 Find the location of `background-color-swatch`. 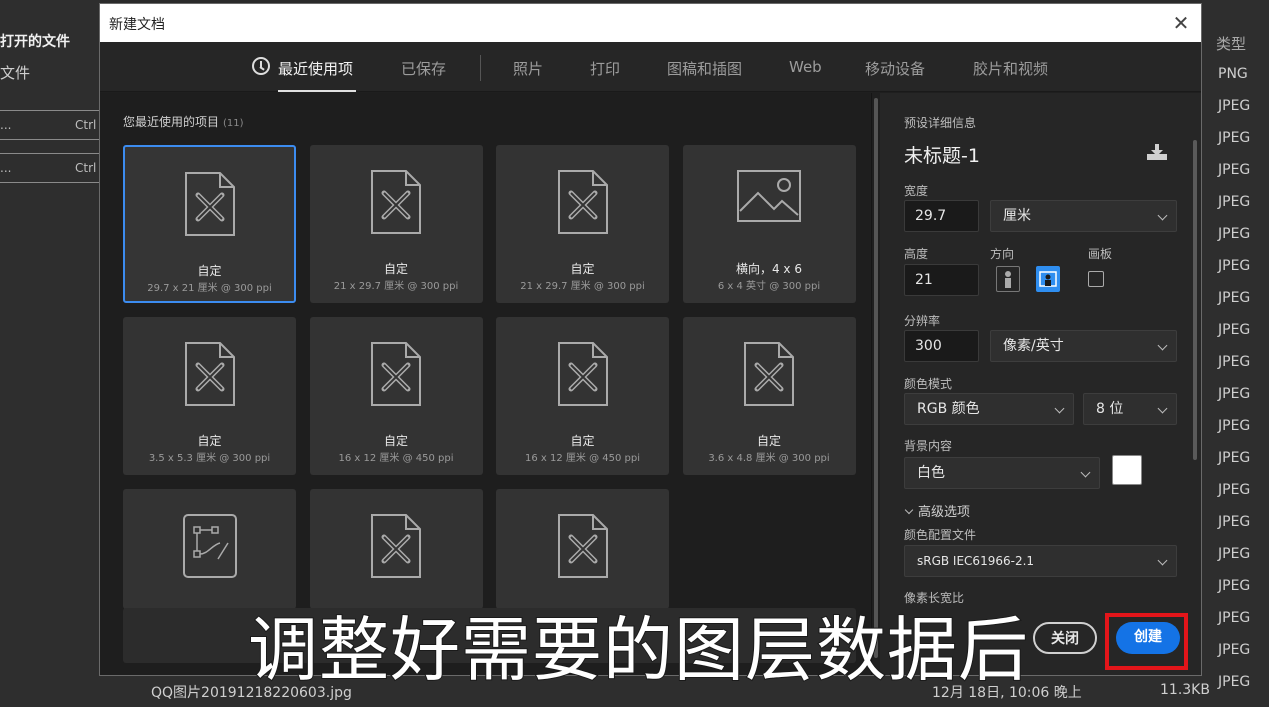

background-color-swatch is located at coordinates (1127, 470).